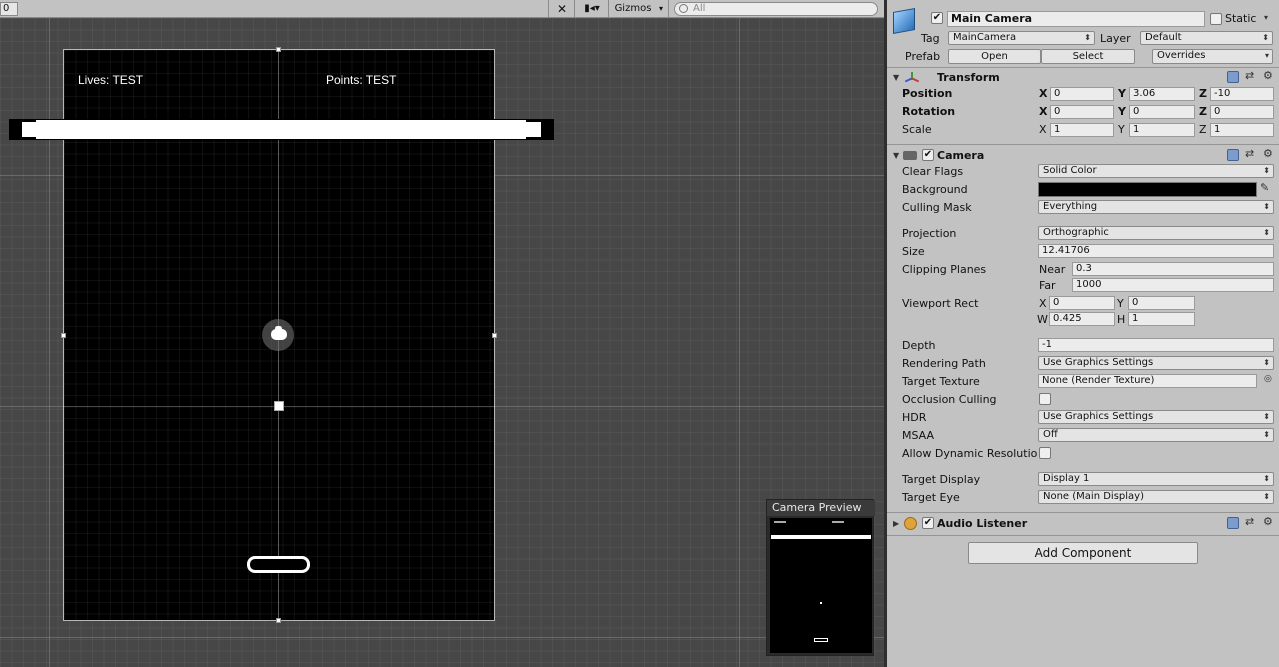 The height and width of the screenshot is (667, 1279). What do you see at coordinates (1156, 497) in the screenshot?
I see `target-eye-dropdown: None (Main Display) ⬍` at bounding box center [1156, 497].